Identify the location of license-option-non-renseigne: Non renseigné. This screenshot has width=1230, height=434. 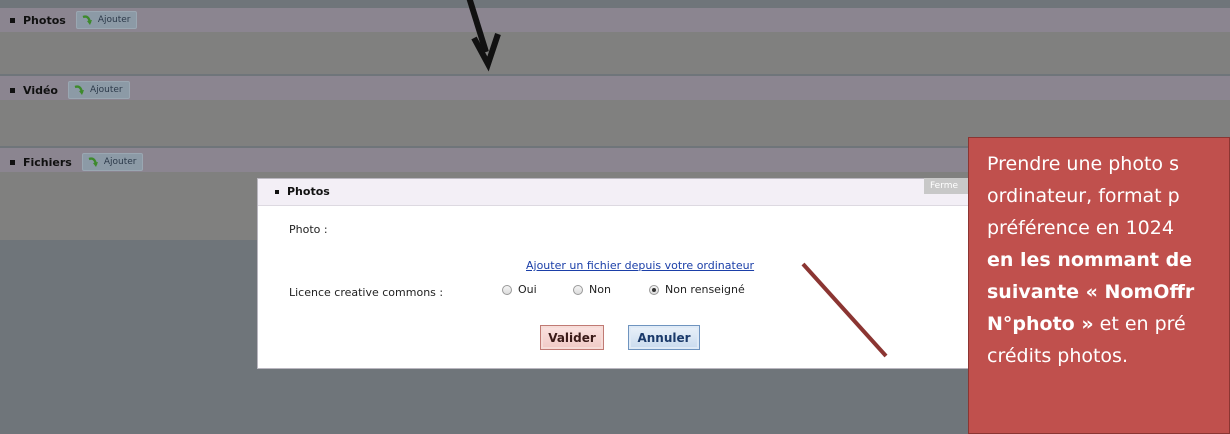
(697, 289).